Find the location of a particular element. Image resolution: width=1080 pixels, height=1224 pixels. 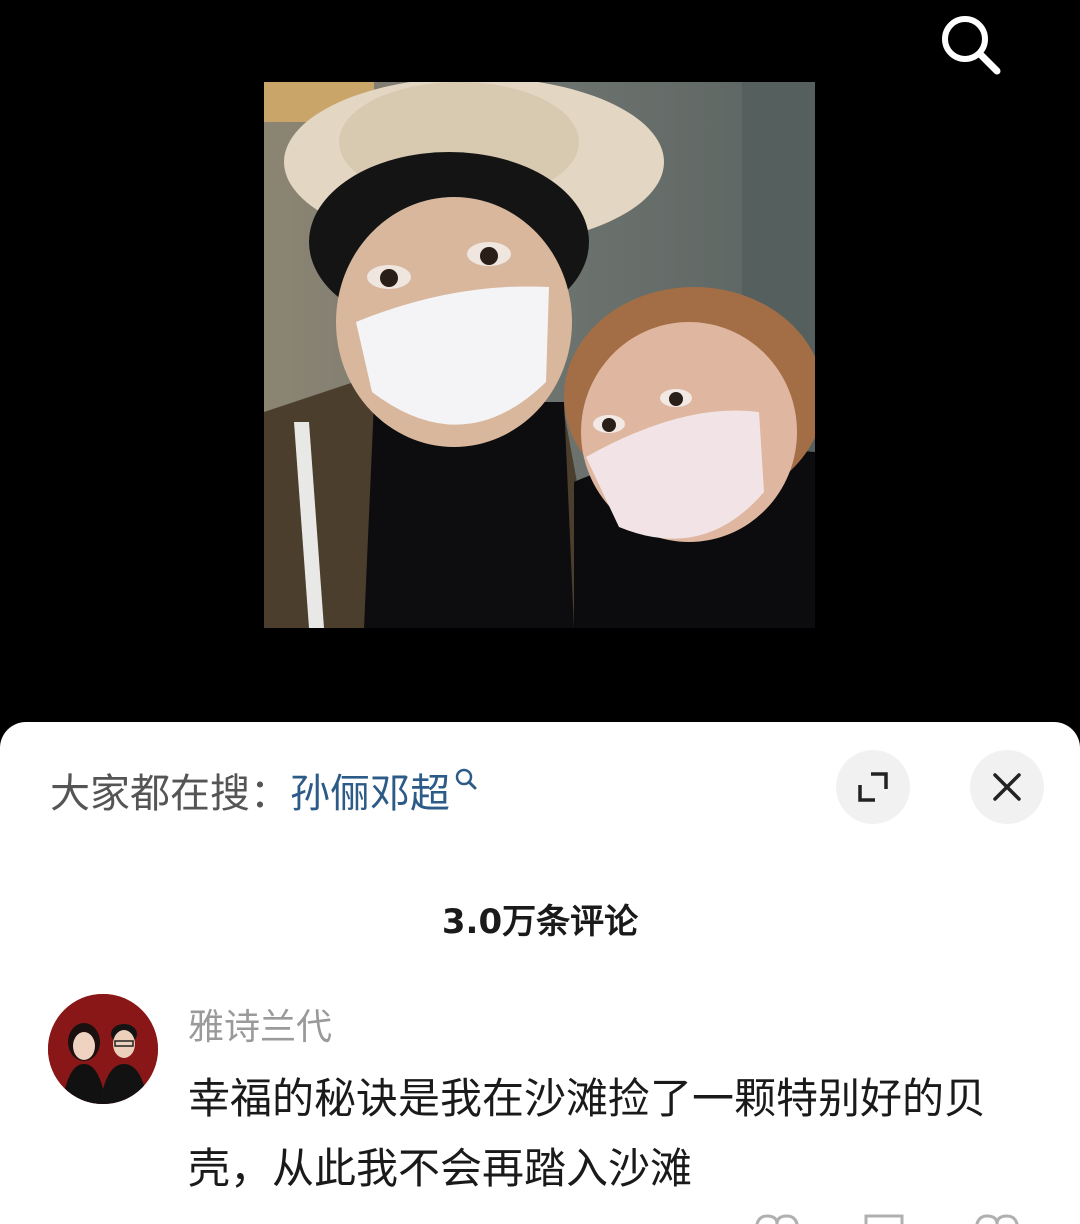

comment-username: 雅诗兰代 is located at coordinates (260, 1024).